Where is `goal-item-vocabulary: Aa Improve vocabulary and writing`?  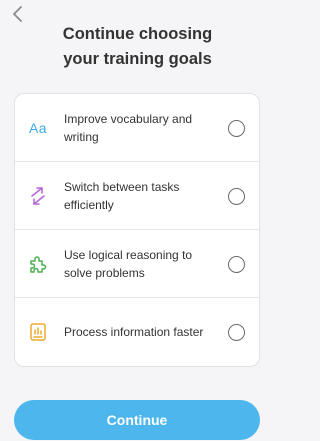
goal-item-vocabulary: Aa Improve vocabulary and writing is located at coordinates (137, 128).